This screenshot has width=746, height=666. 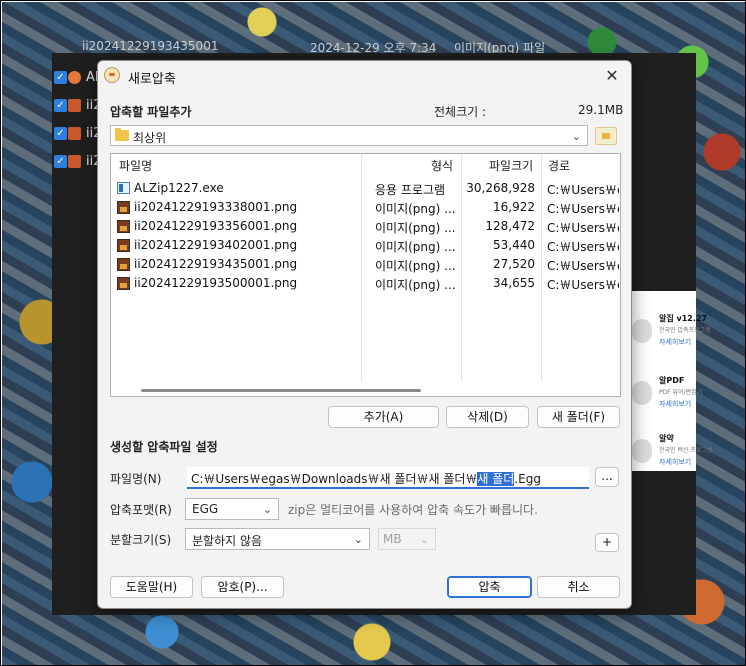 I want to click on settings-label: 생성할 압축파일 설정, so click(x=164, y=447).